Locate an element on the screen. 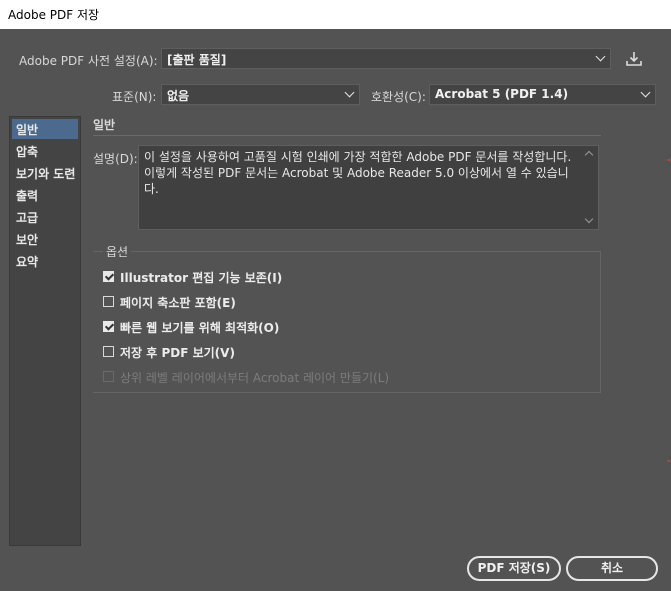 Image resolution: width=671 pixels, height=591 pixels. option-label: 빠른 웹 보기를 위해 최적화(O) is located at coordinates (200, 328).